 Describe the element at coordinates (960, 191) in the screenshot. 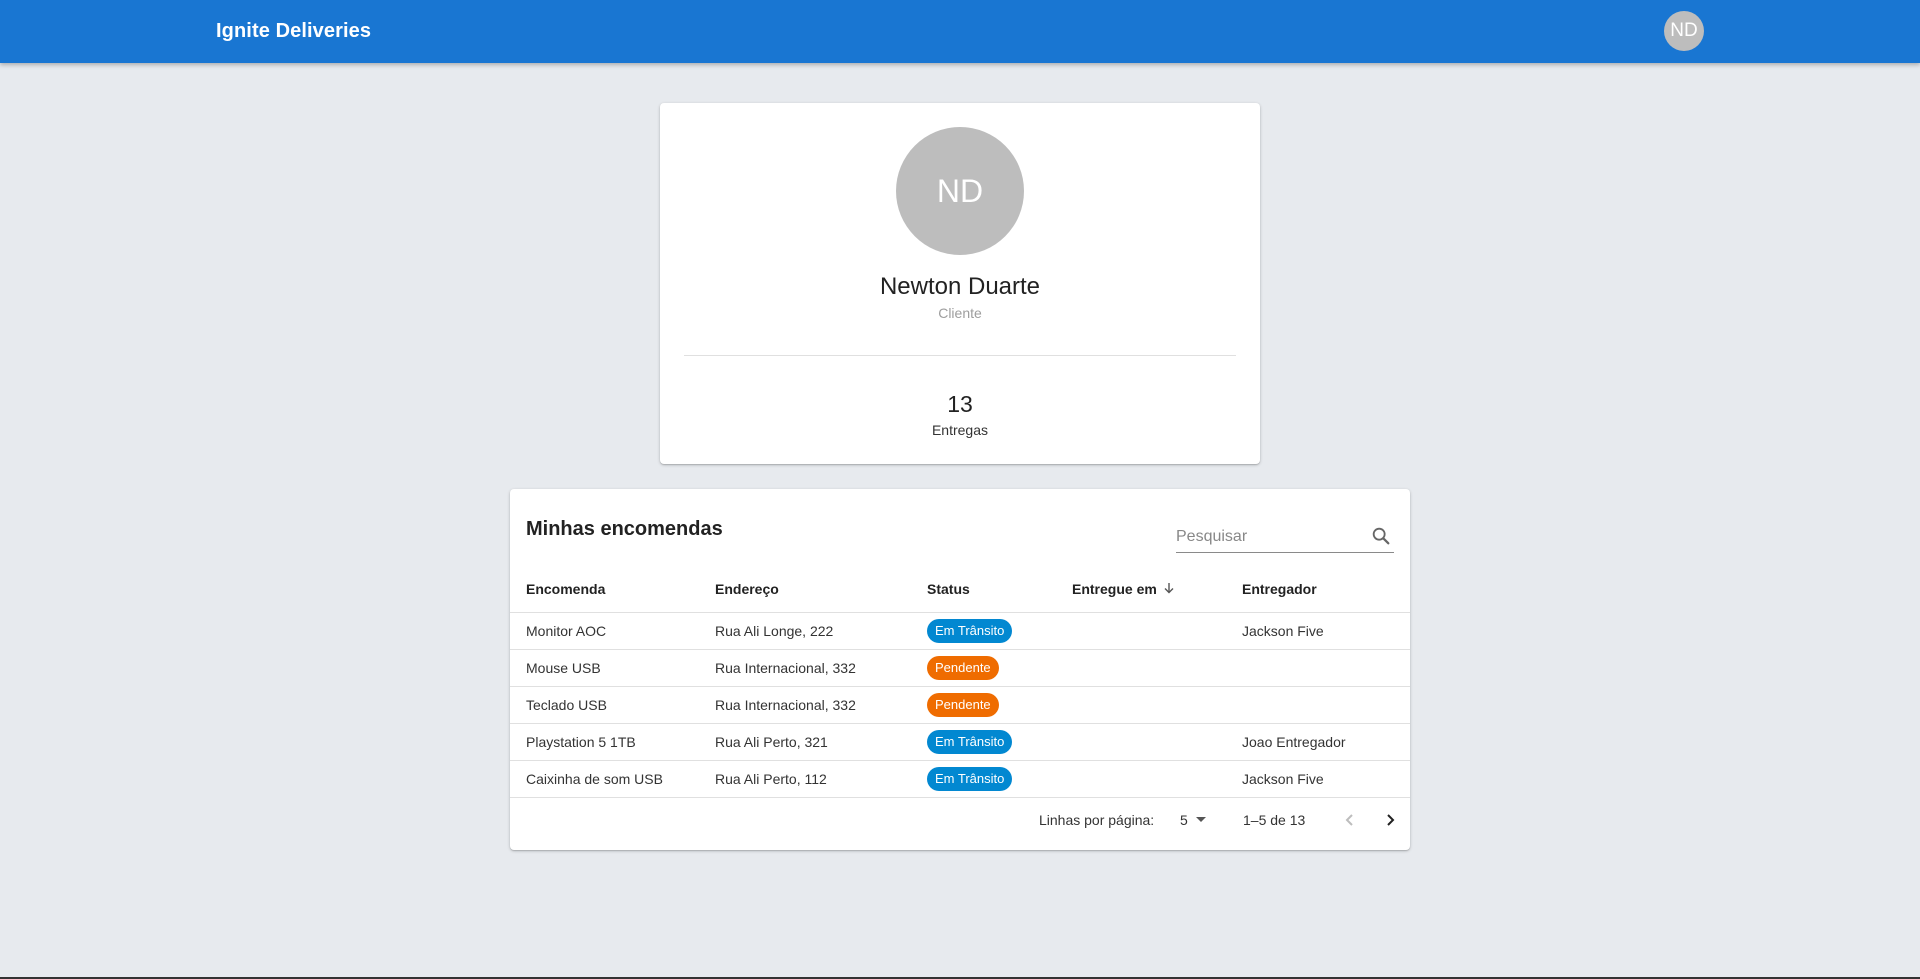

I see `profile-avatar: ND` at that location.